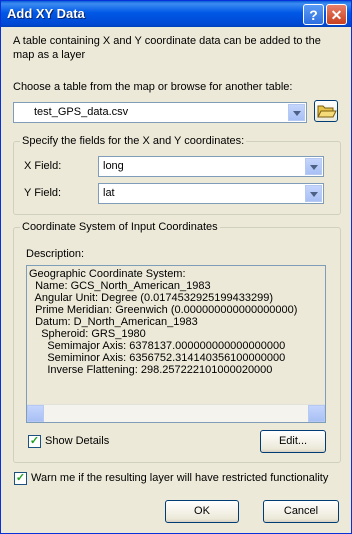 Image resolution: width=352 pixels, height=534 pixels. I want to click on cancel-button: Cancel, so click(301, 511).